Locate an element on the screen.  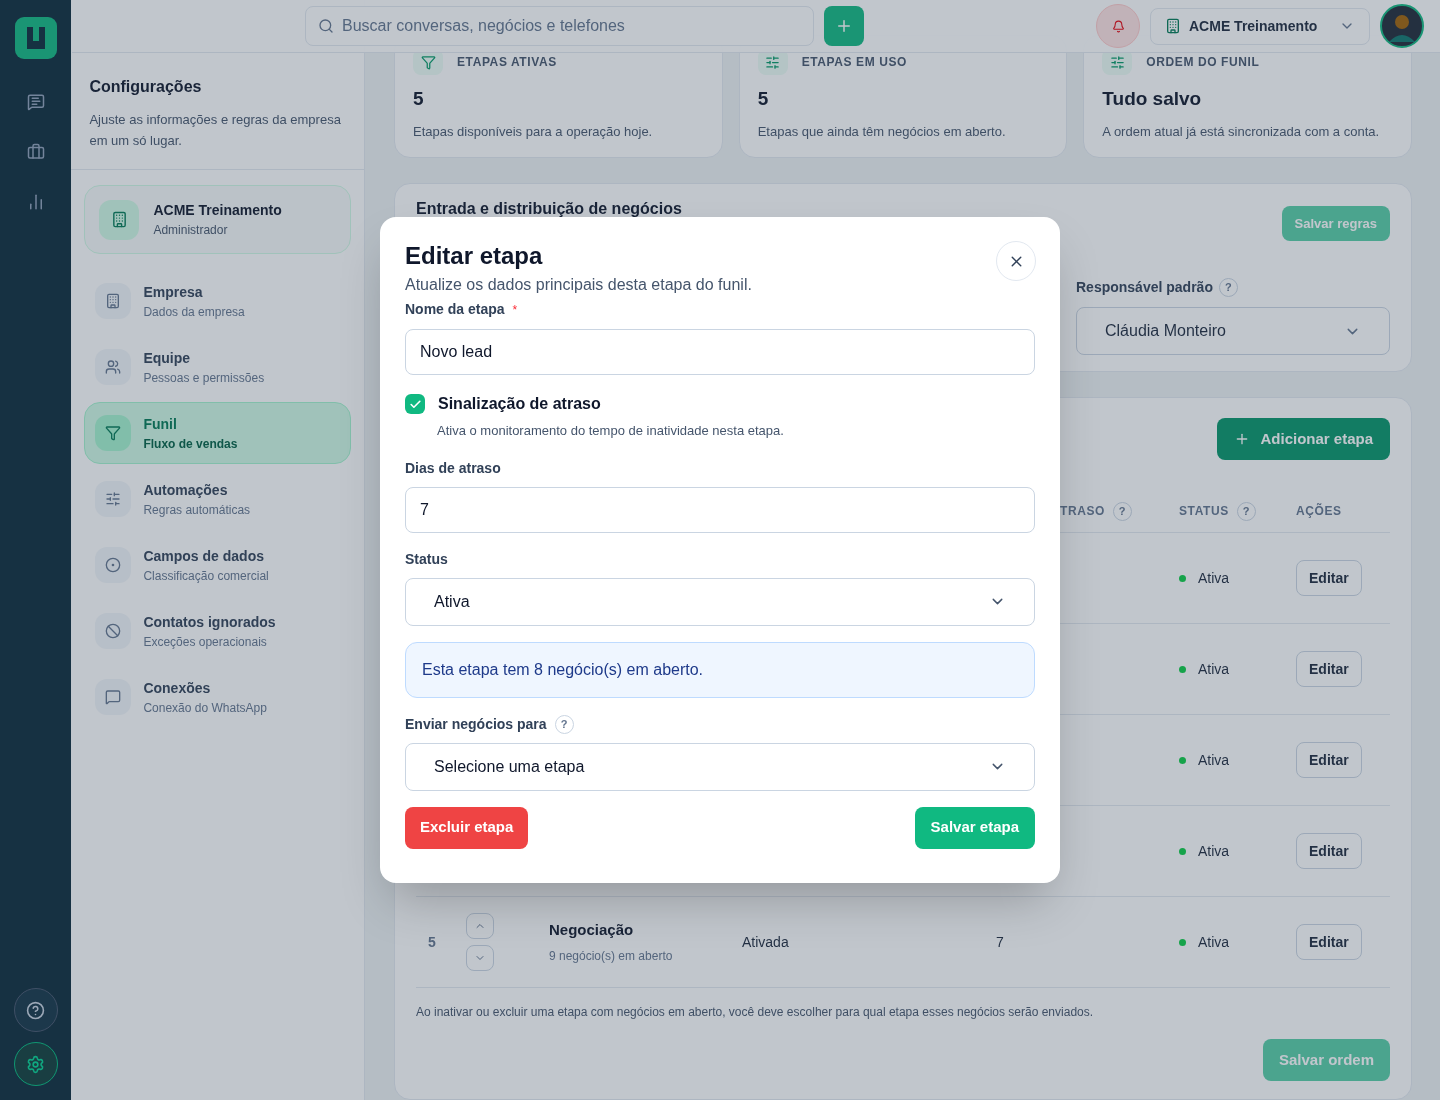
settings-nav-item: Funil Fluxo de vendas is located at coordinates (217, 433).